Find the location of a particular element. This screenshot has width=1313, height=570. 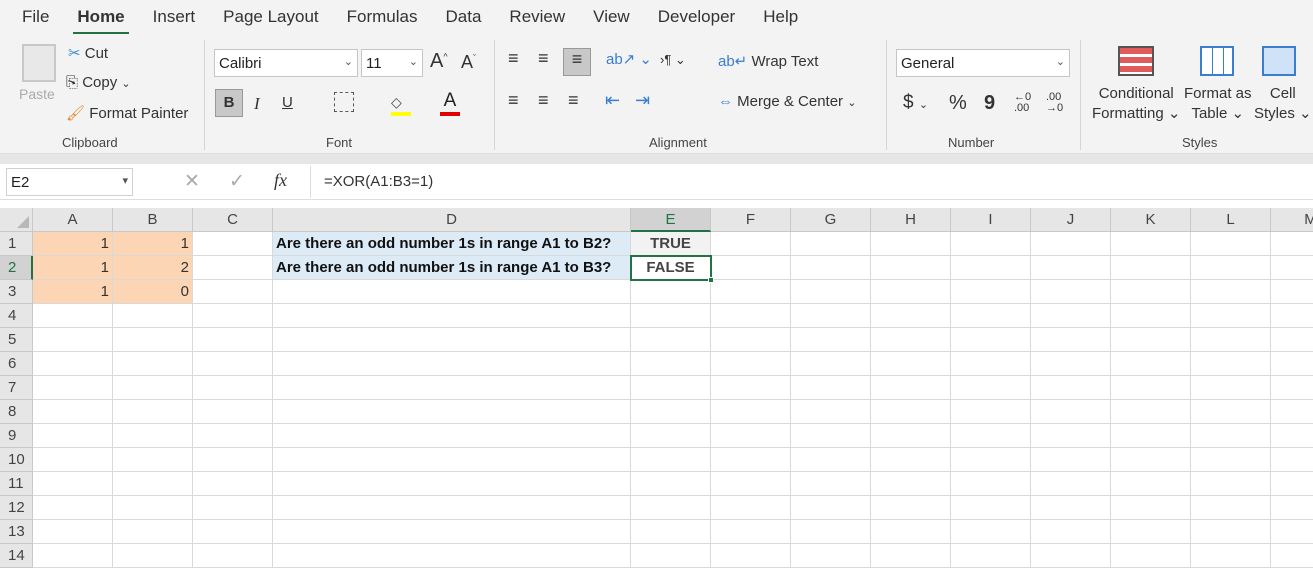

cell-F9 is located at coordinates (751, 436).